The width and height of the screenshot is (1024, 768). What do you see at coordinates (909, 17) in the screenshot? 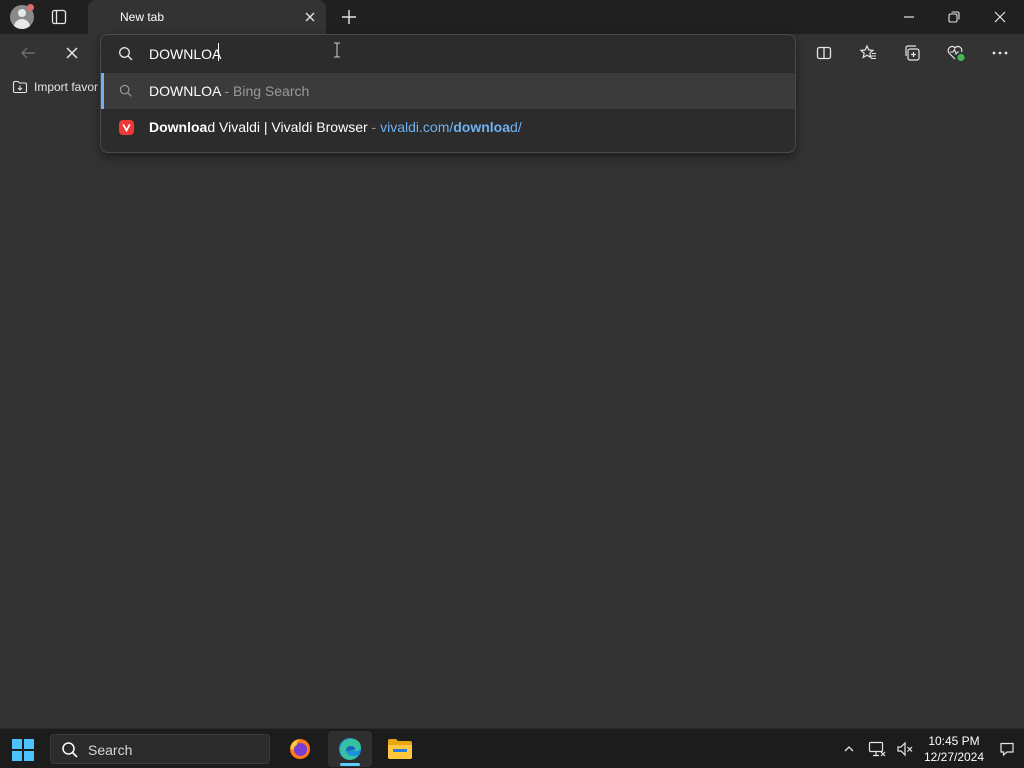
I see `minimize-icon` at bounding box center [909, 17].